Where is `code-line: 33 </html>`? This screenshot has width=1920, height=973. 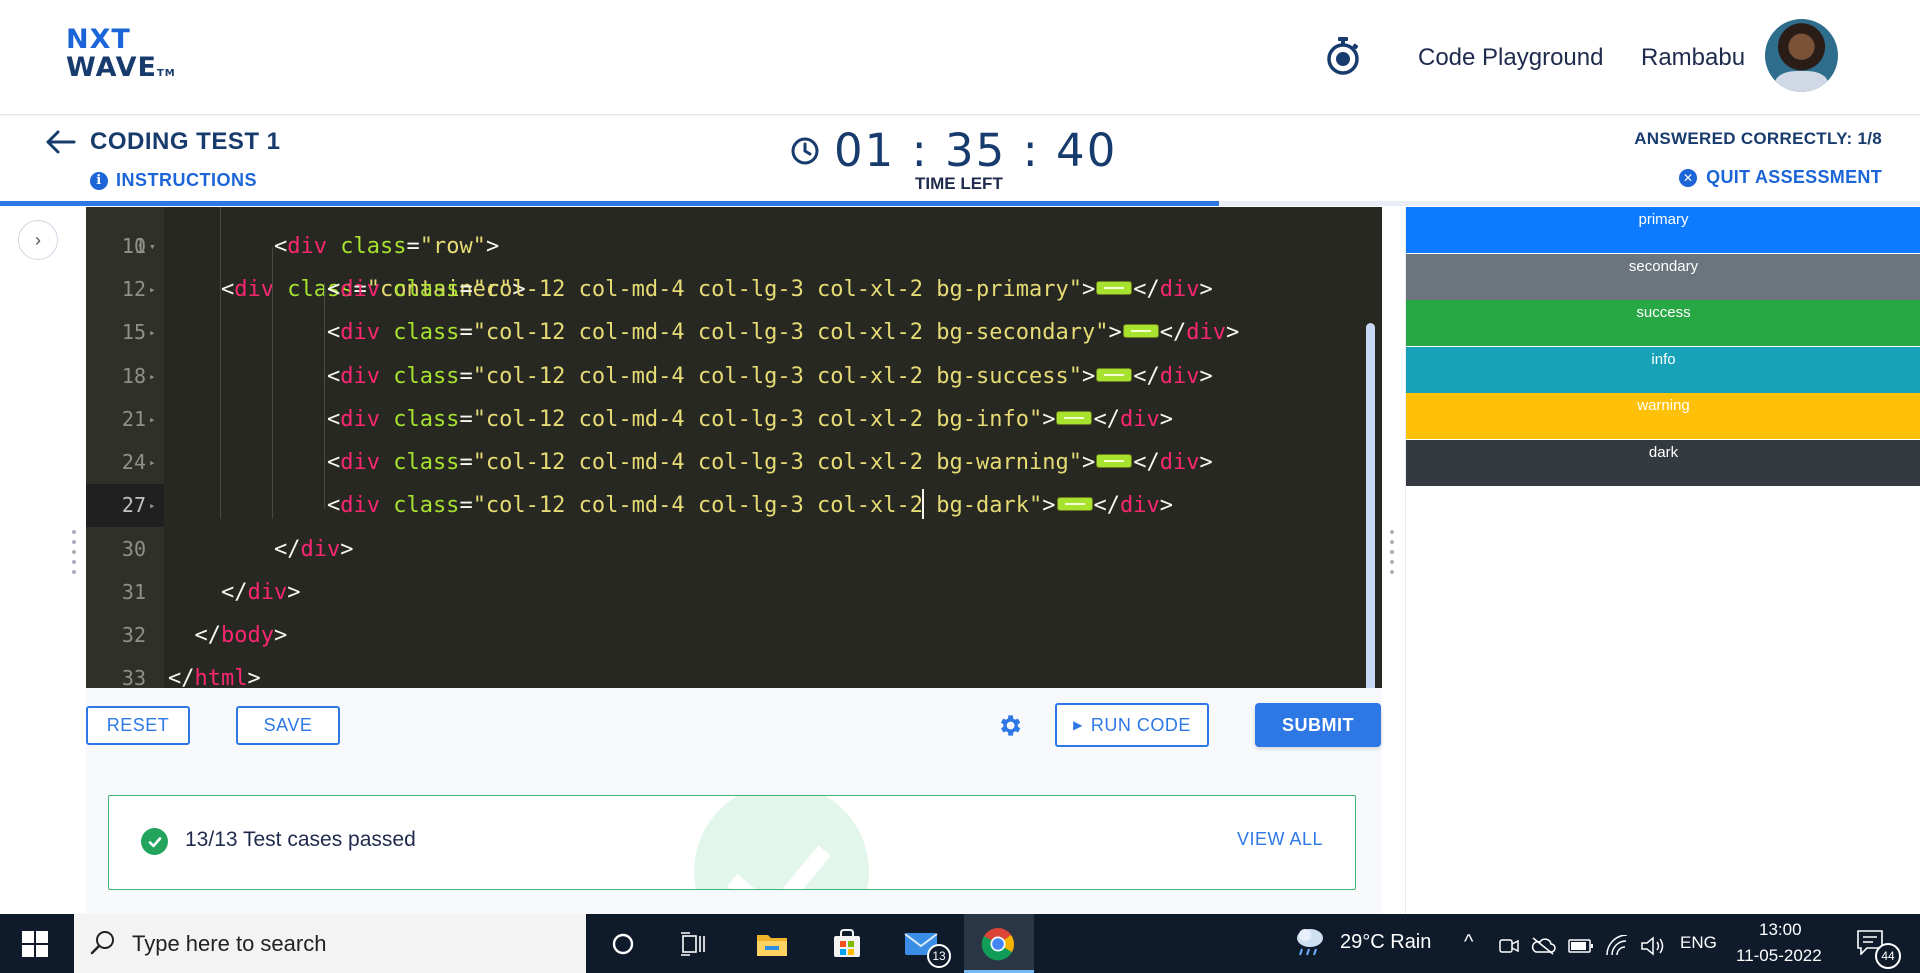 code-line: 33 </html> is located at coordinates (734, 672).